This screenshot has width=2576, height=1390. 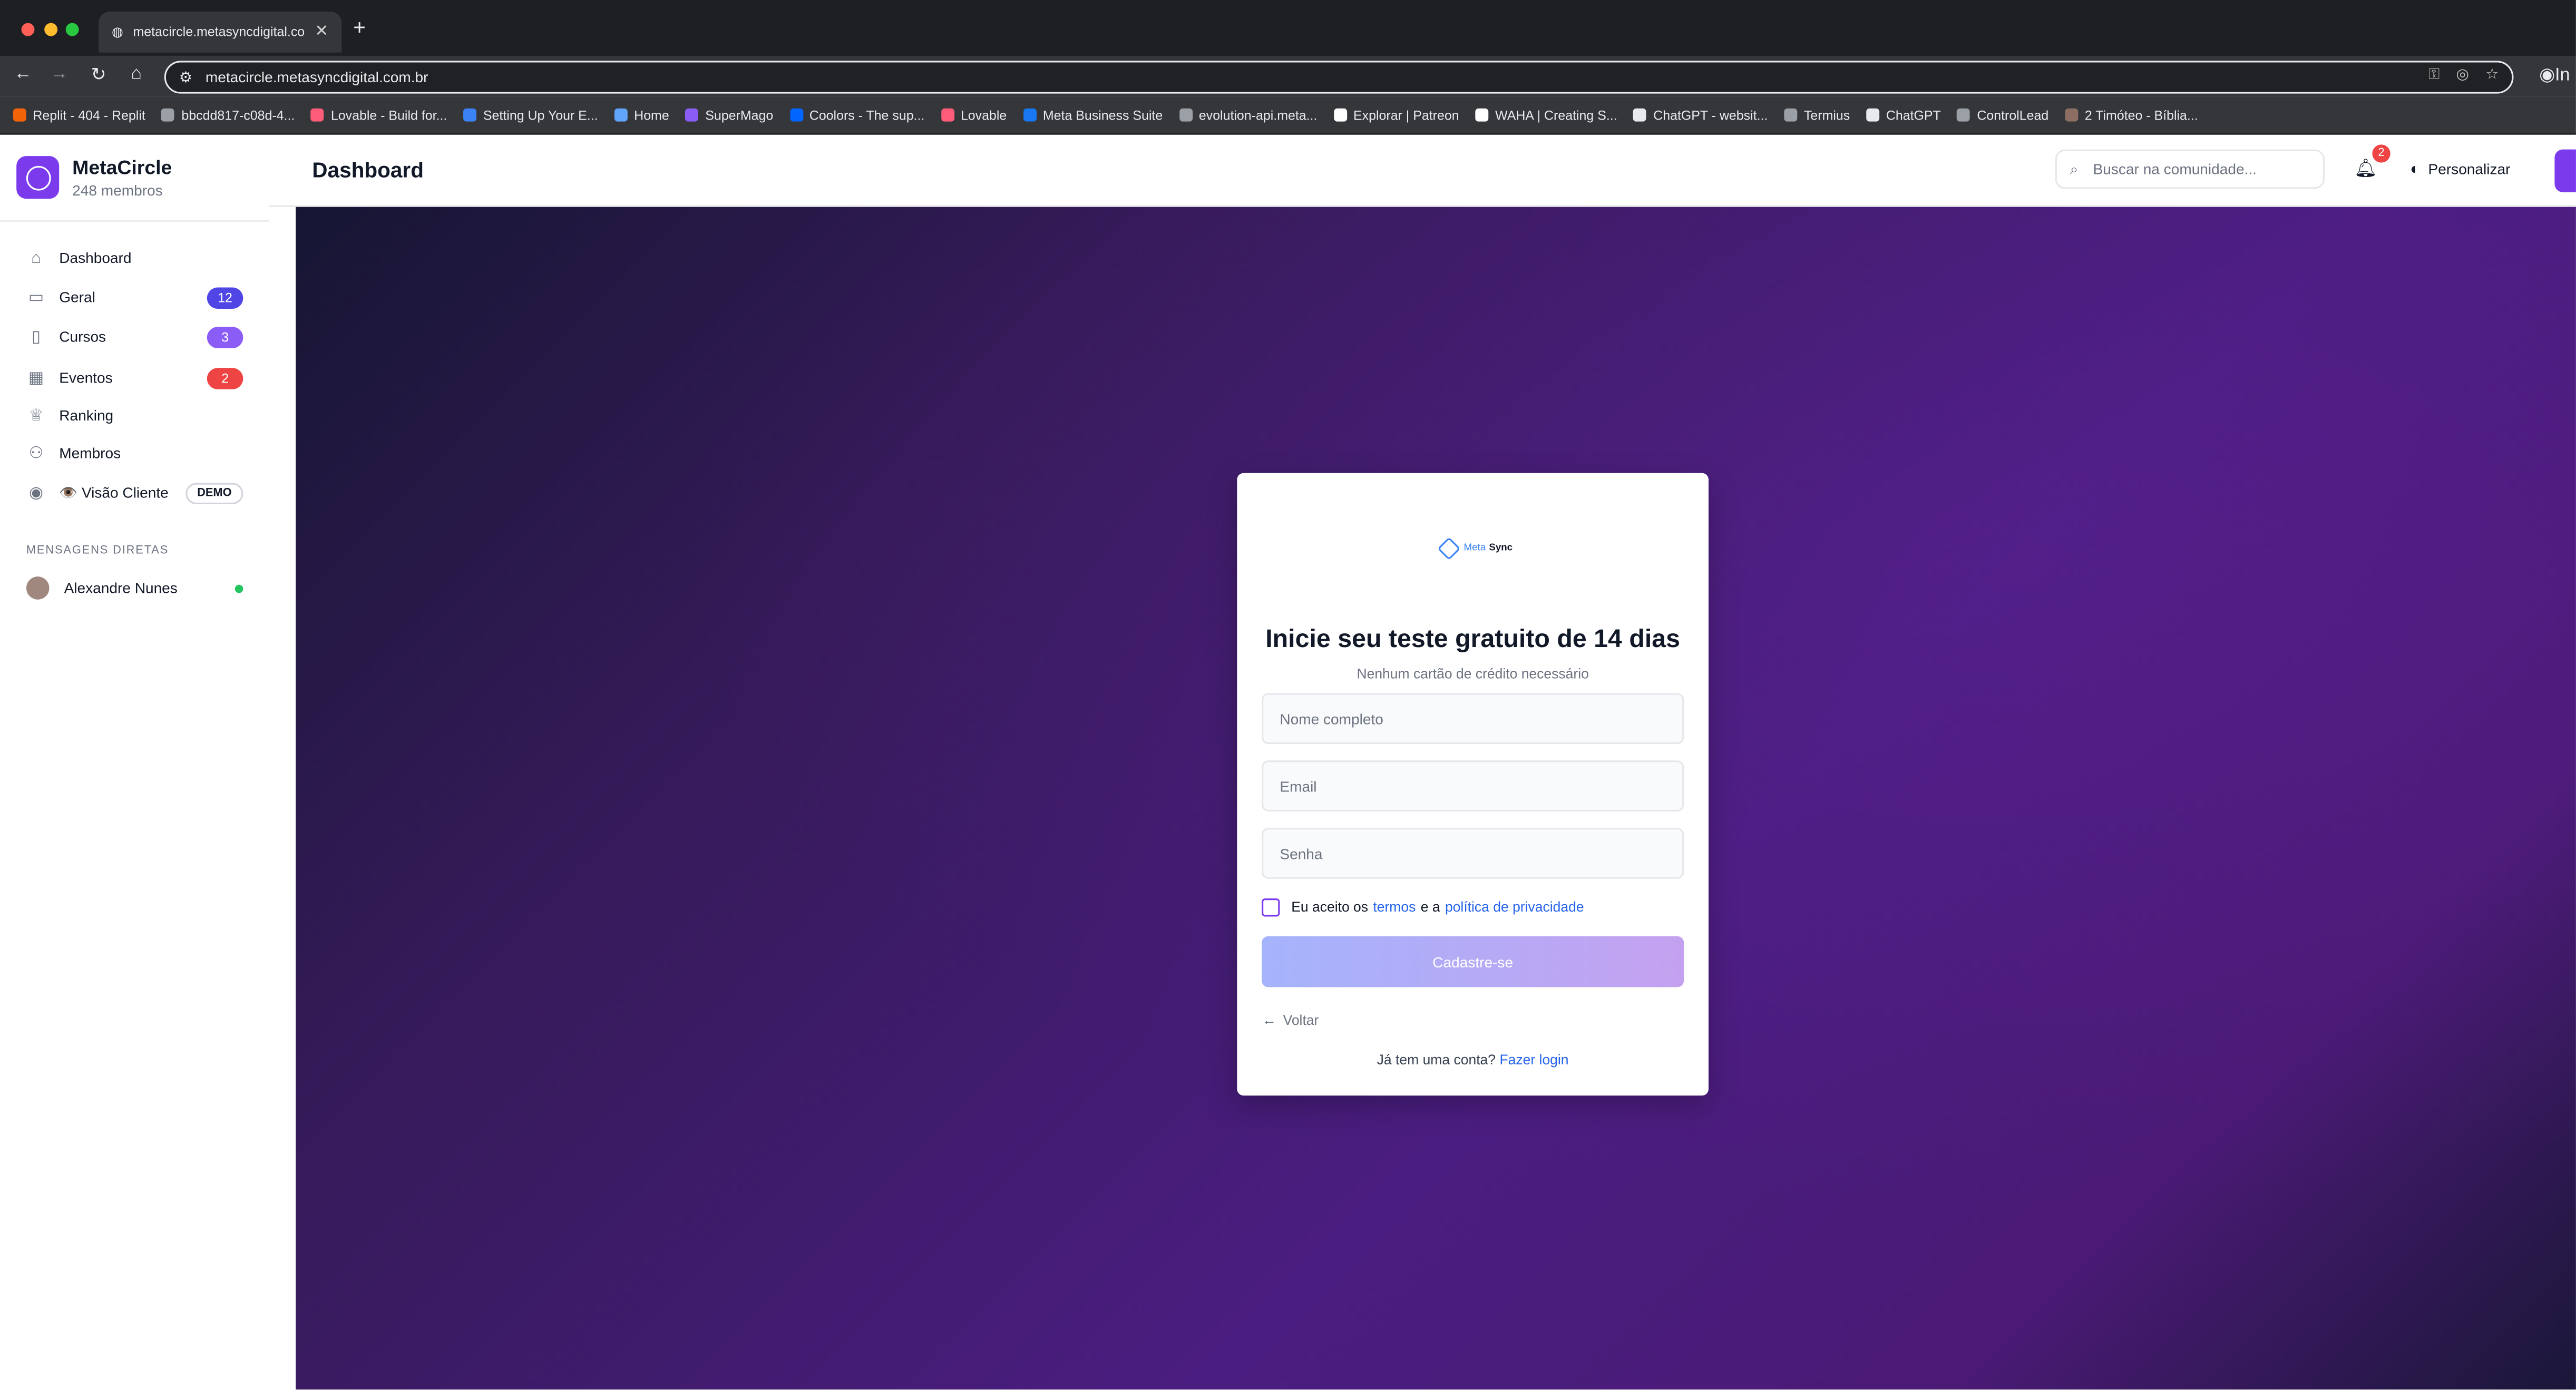 What do you see at coordinates (28, 30) in the screenshot?
I see `close-window-button` at bounding box center [28, 30].